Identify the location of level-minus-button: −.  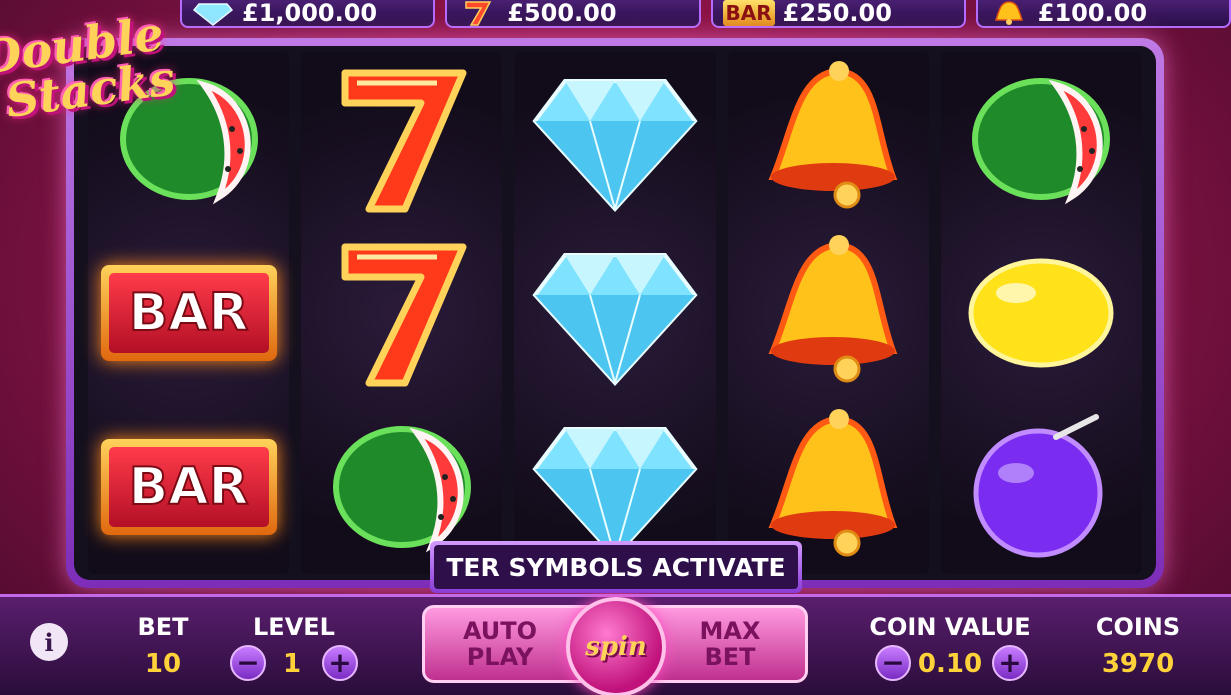
(248, 663).